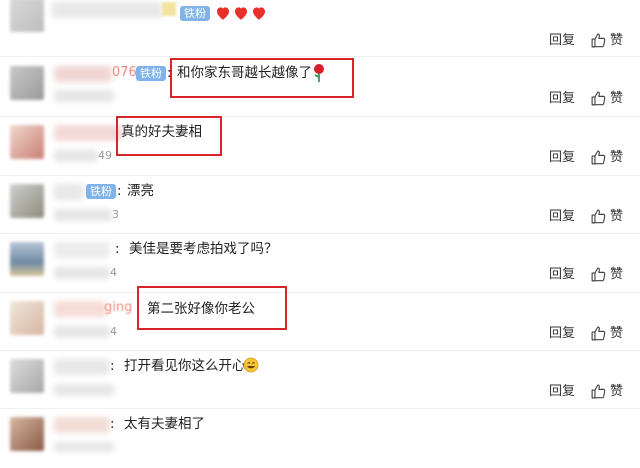 This screenshot has height=468, width=640. Describe the element at coordinates (164, 424) in the screenshot. I see `comment-text: 太有夫妻相了` at that location.